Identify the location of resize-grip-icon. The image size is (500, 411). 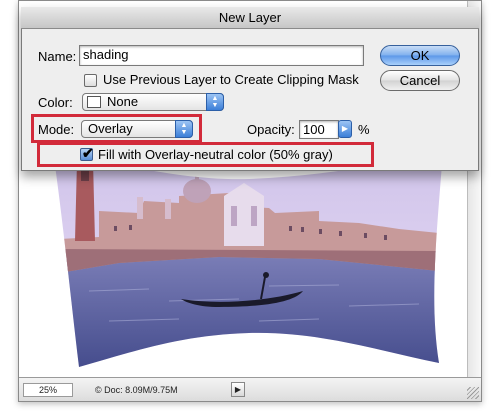
(473, 393).